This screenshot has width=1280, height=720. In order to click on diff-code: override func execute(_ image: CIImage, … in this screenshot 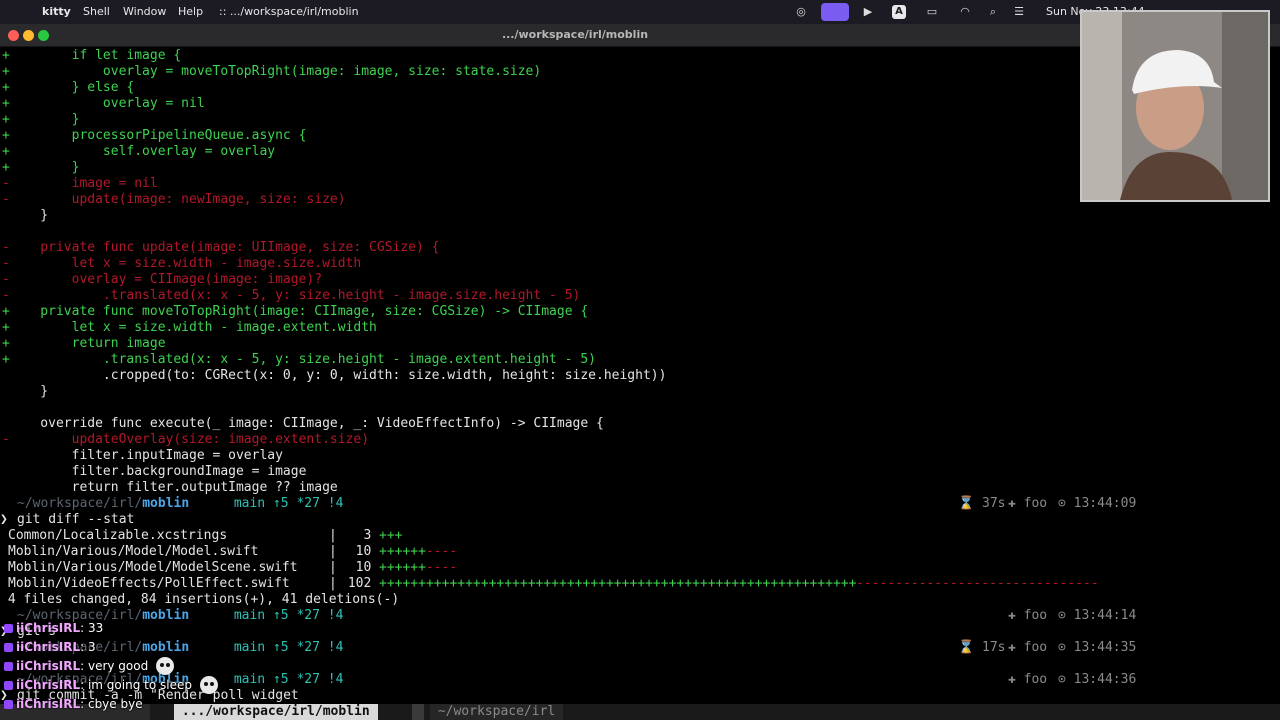, I will do `click(306, 423)`.